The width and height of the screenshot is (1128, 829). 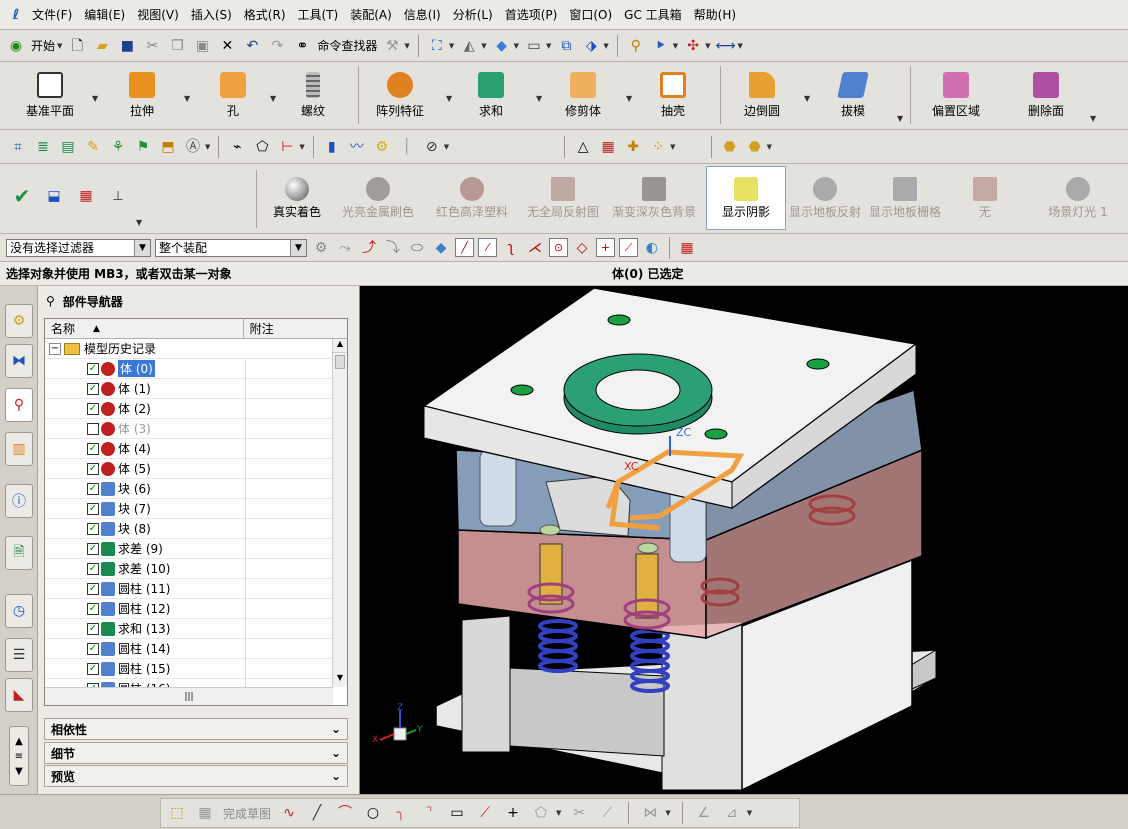 I want to click on show-hide-icon: ⬗, so click(x=591, y=46).